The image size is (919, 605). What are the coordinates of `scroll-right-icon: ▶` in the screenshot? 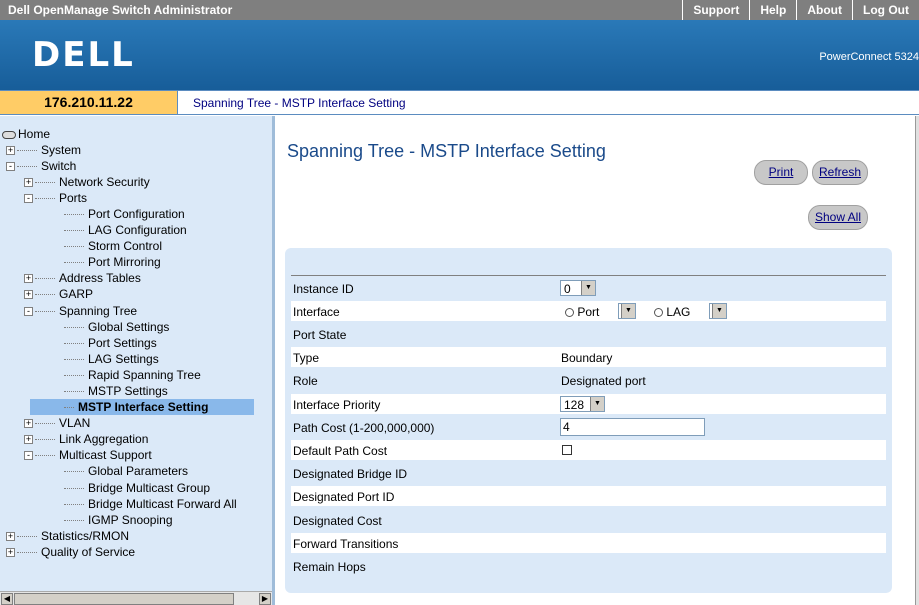 It's located at (265, 599).